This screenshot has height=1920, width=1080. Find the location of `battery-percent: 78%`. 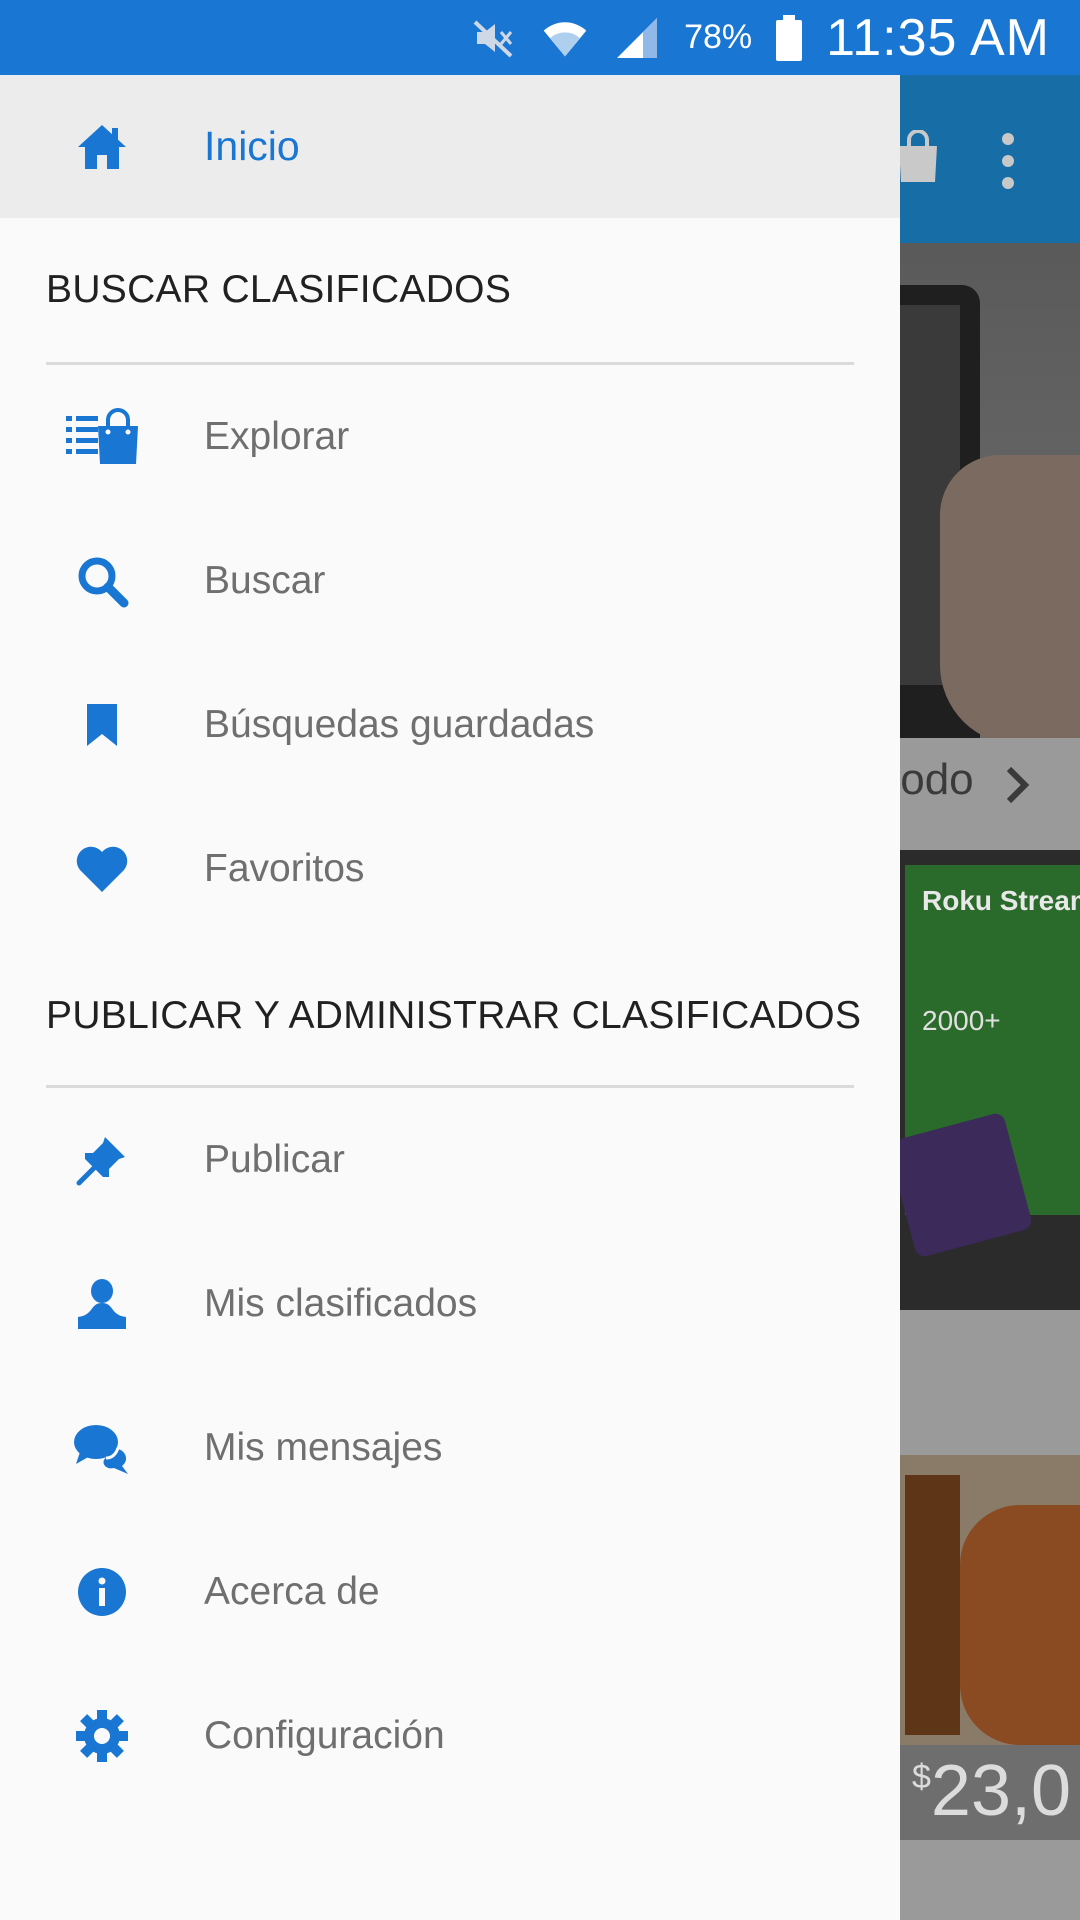

battery-percent: 78% is located at coordinates (718, 37).